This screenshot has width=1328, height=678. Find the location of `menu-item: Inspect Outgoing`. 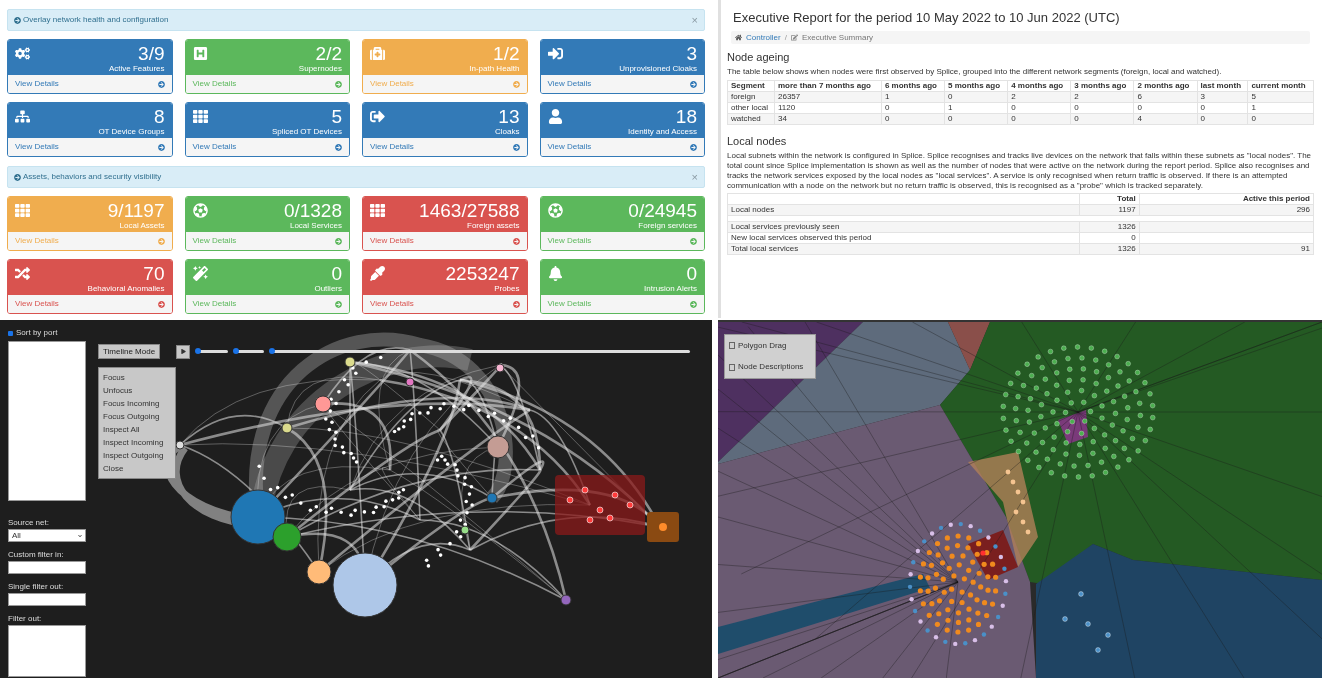

menu-item: Inspect Outgoing is located at coordinates (137, 455).